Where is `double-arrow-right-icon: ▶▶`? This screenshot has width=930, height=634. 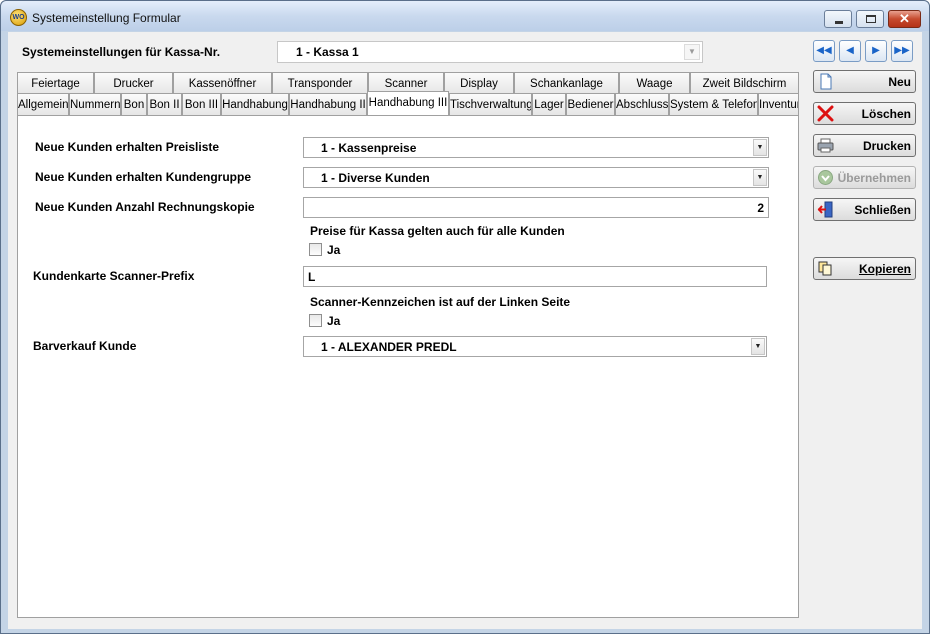
double-arrow-right-icon: ▶▶ is located at coordinates (902, 50).